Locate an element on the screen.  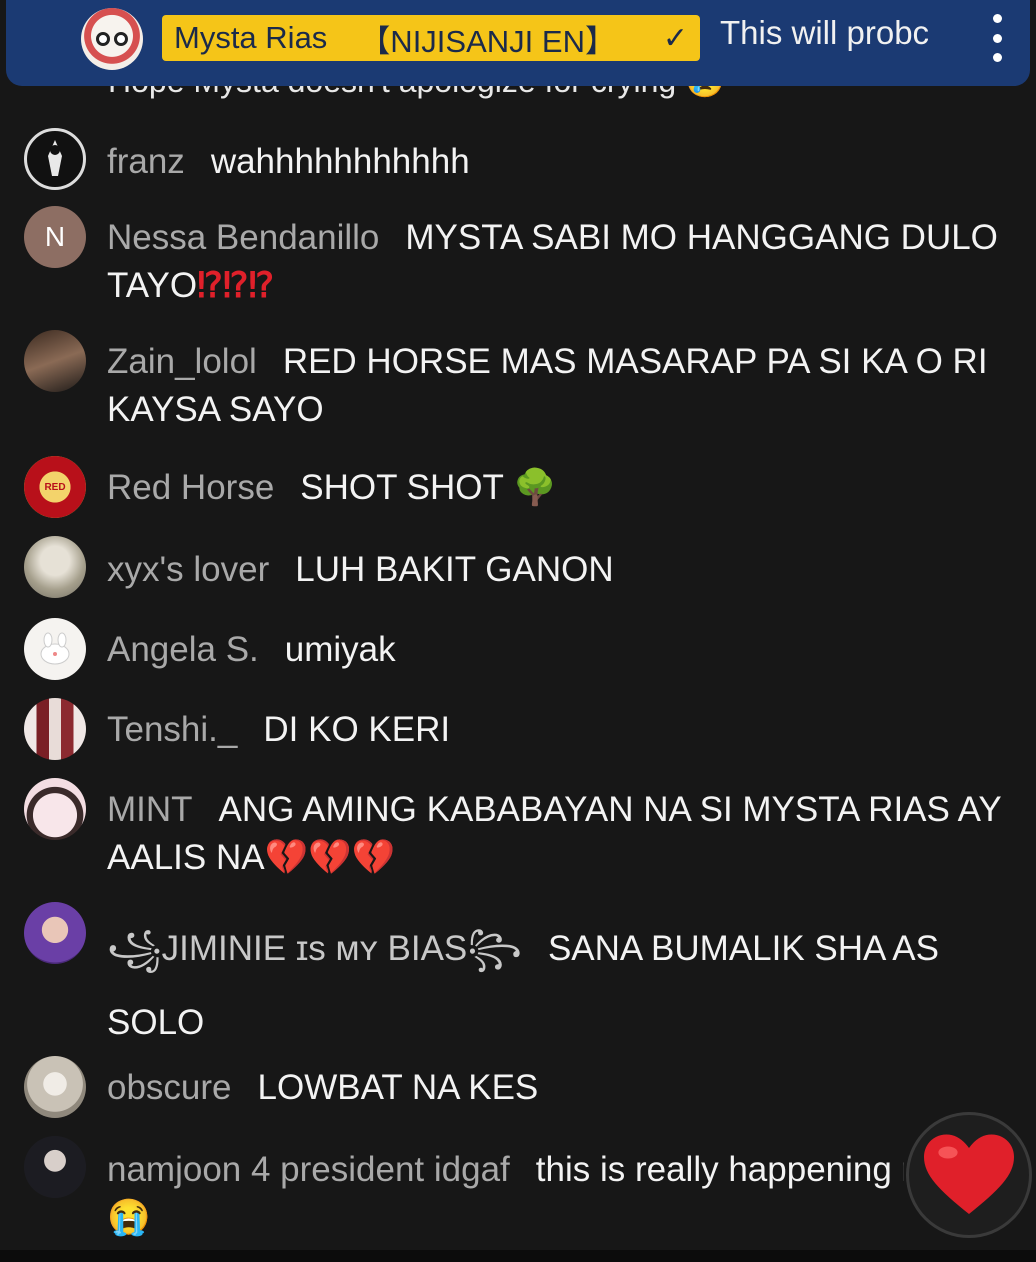
interrobang-emoji: ⁉⁉⁉ is located at coordinates (236, 285).